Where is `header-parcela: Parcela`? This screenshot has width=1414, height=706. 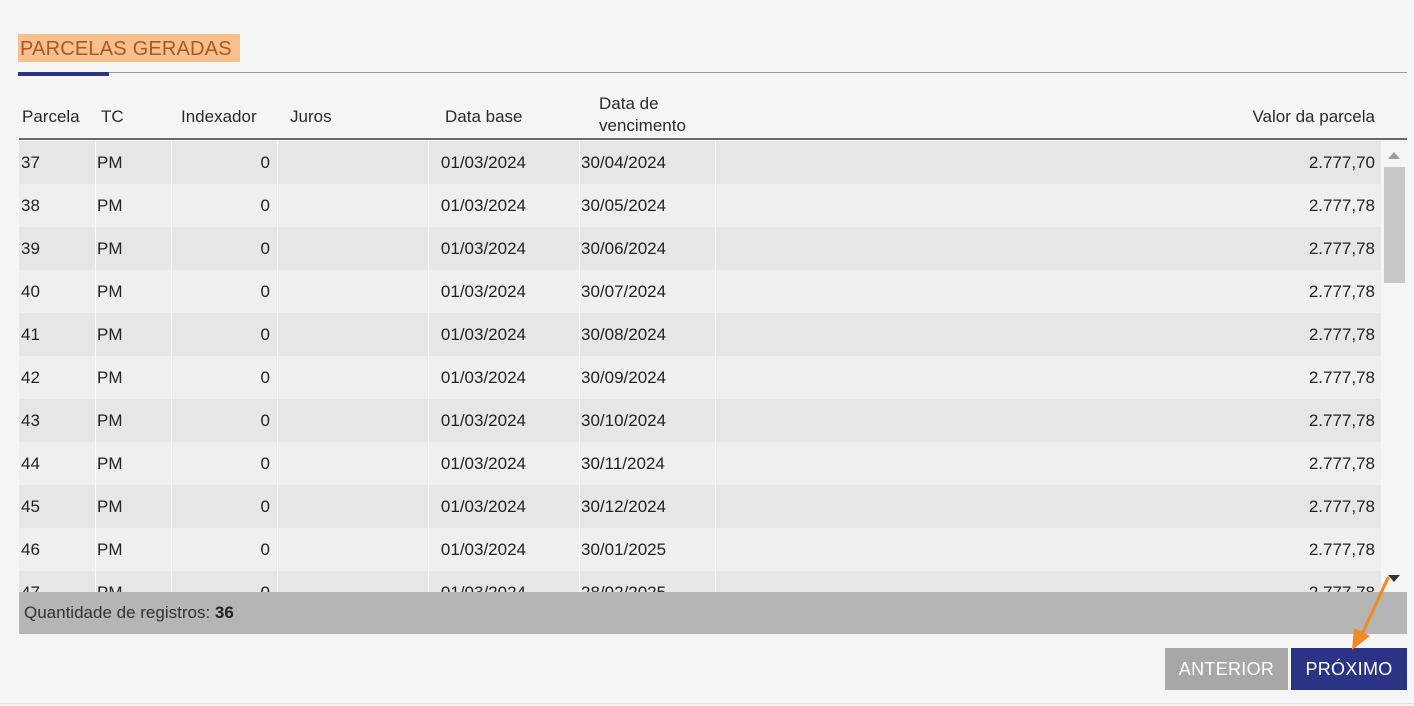 header-parcela: Parcela is located at coordinates (51, 117).